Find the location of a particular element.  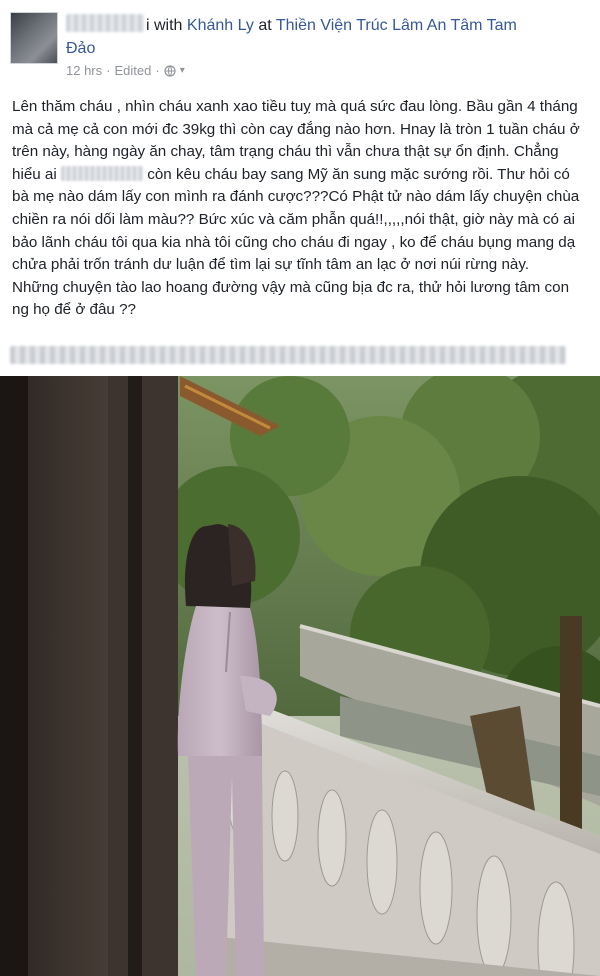

at-word: at is located at coordinates (265, 25).